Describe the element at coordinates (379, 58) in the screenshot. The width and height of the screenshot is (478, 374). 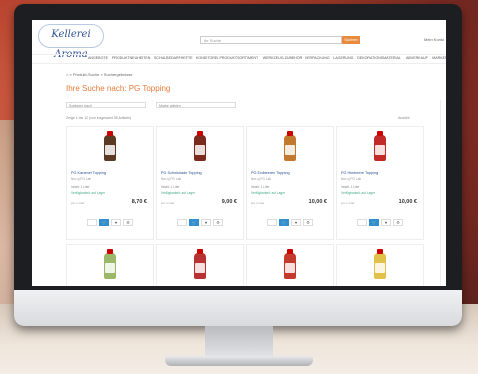
I see `nav-item: DEKORATIONSMATERIAL` at that location.